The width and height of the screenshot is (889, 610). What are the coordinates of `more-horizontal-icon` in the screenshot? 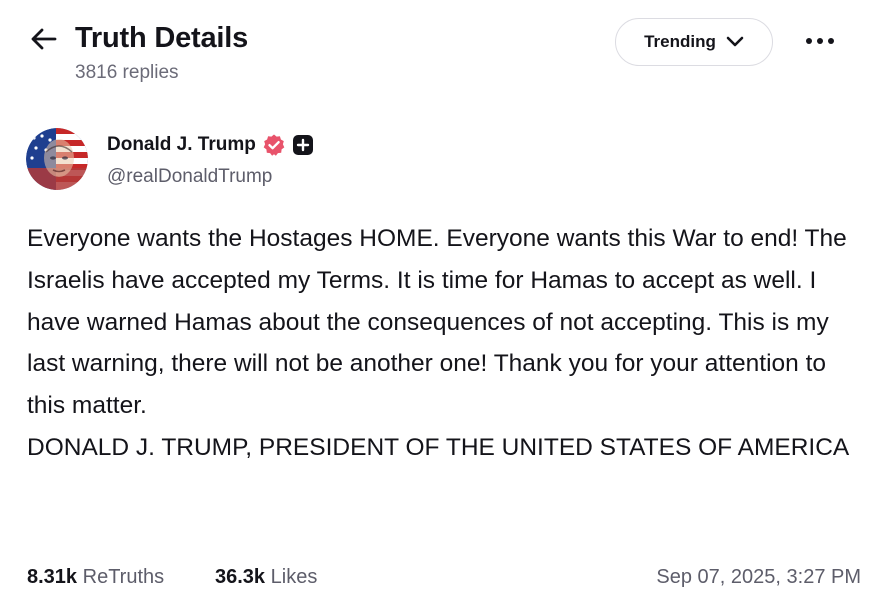 It's located at (820, 41).